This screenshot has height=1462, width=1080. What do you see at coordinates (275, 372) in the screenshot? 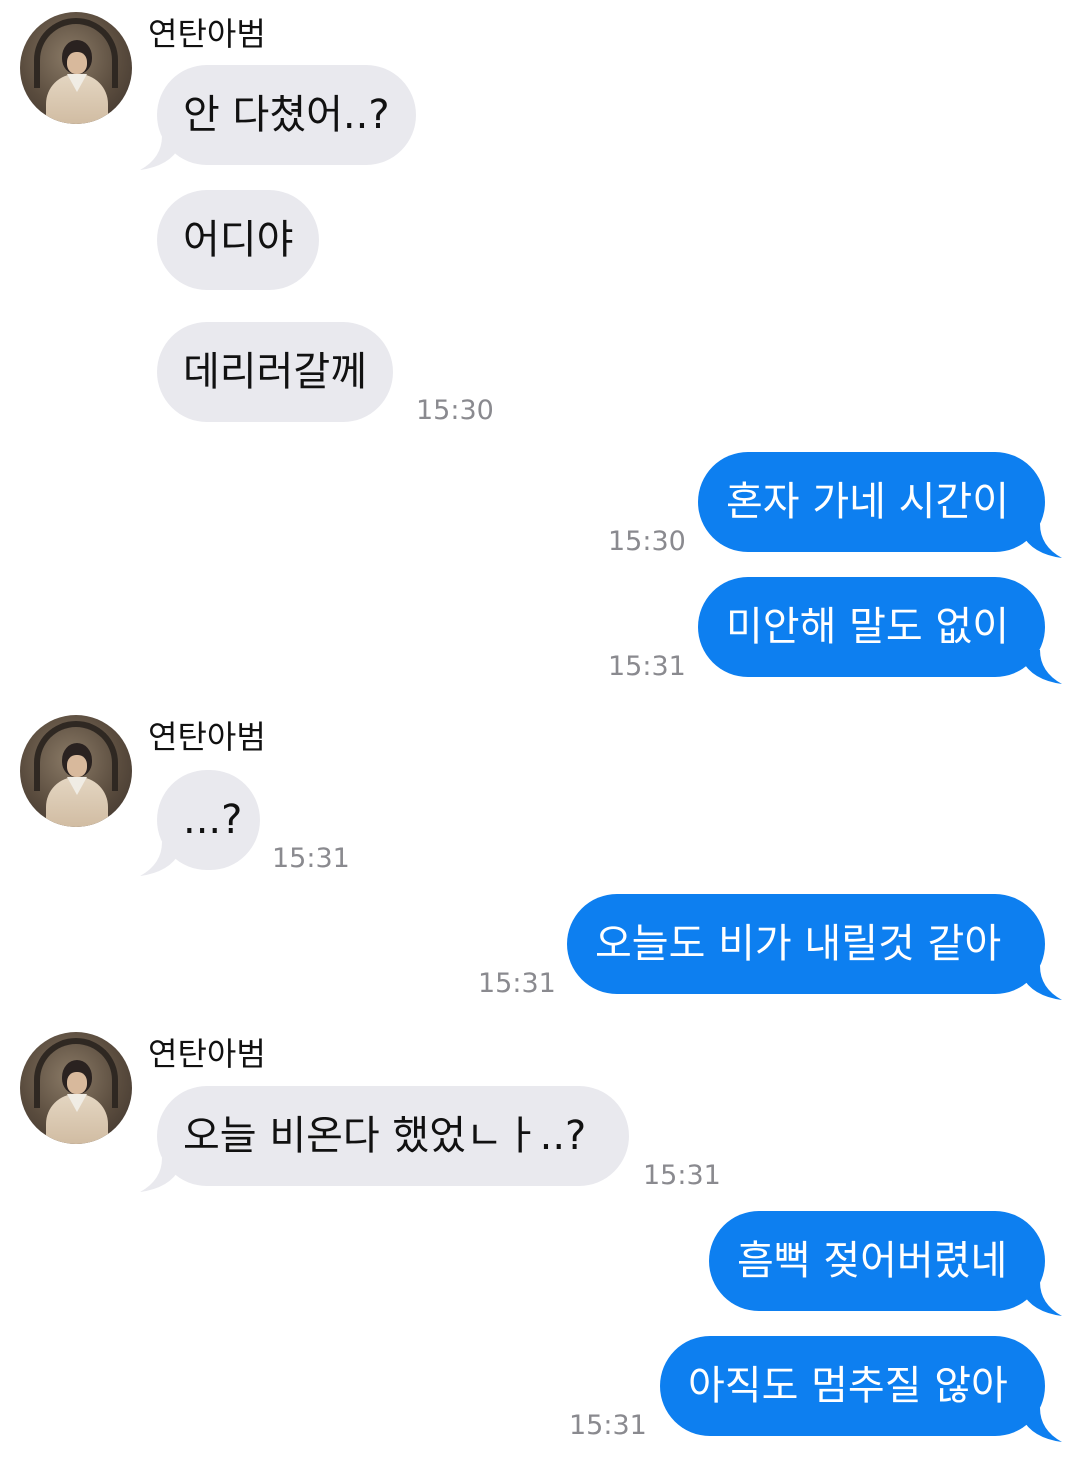
I see `message-bubble-incoming: 데리러갈께` at bounding box center [275, 372].